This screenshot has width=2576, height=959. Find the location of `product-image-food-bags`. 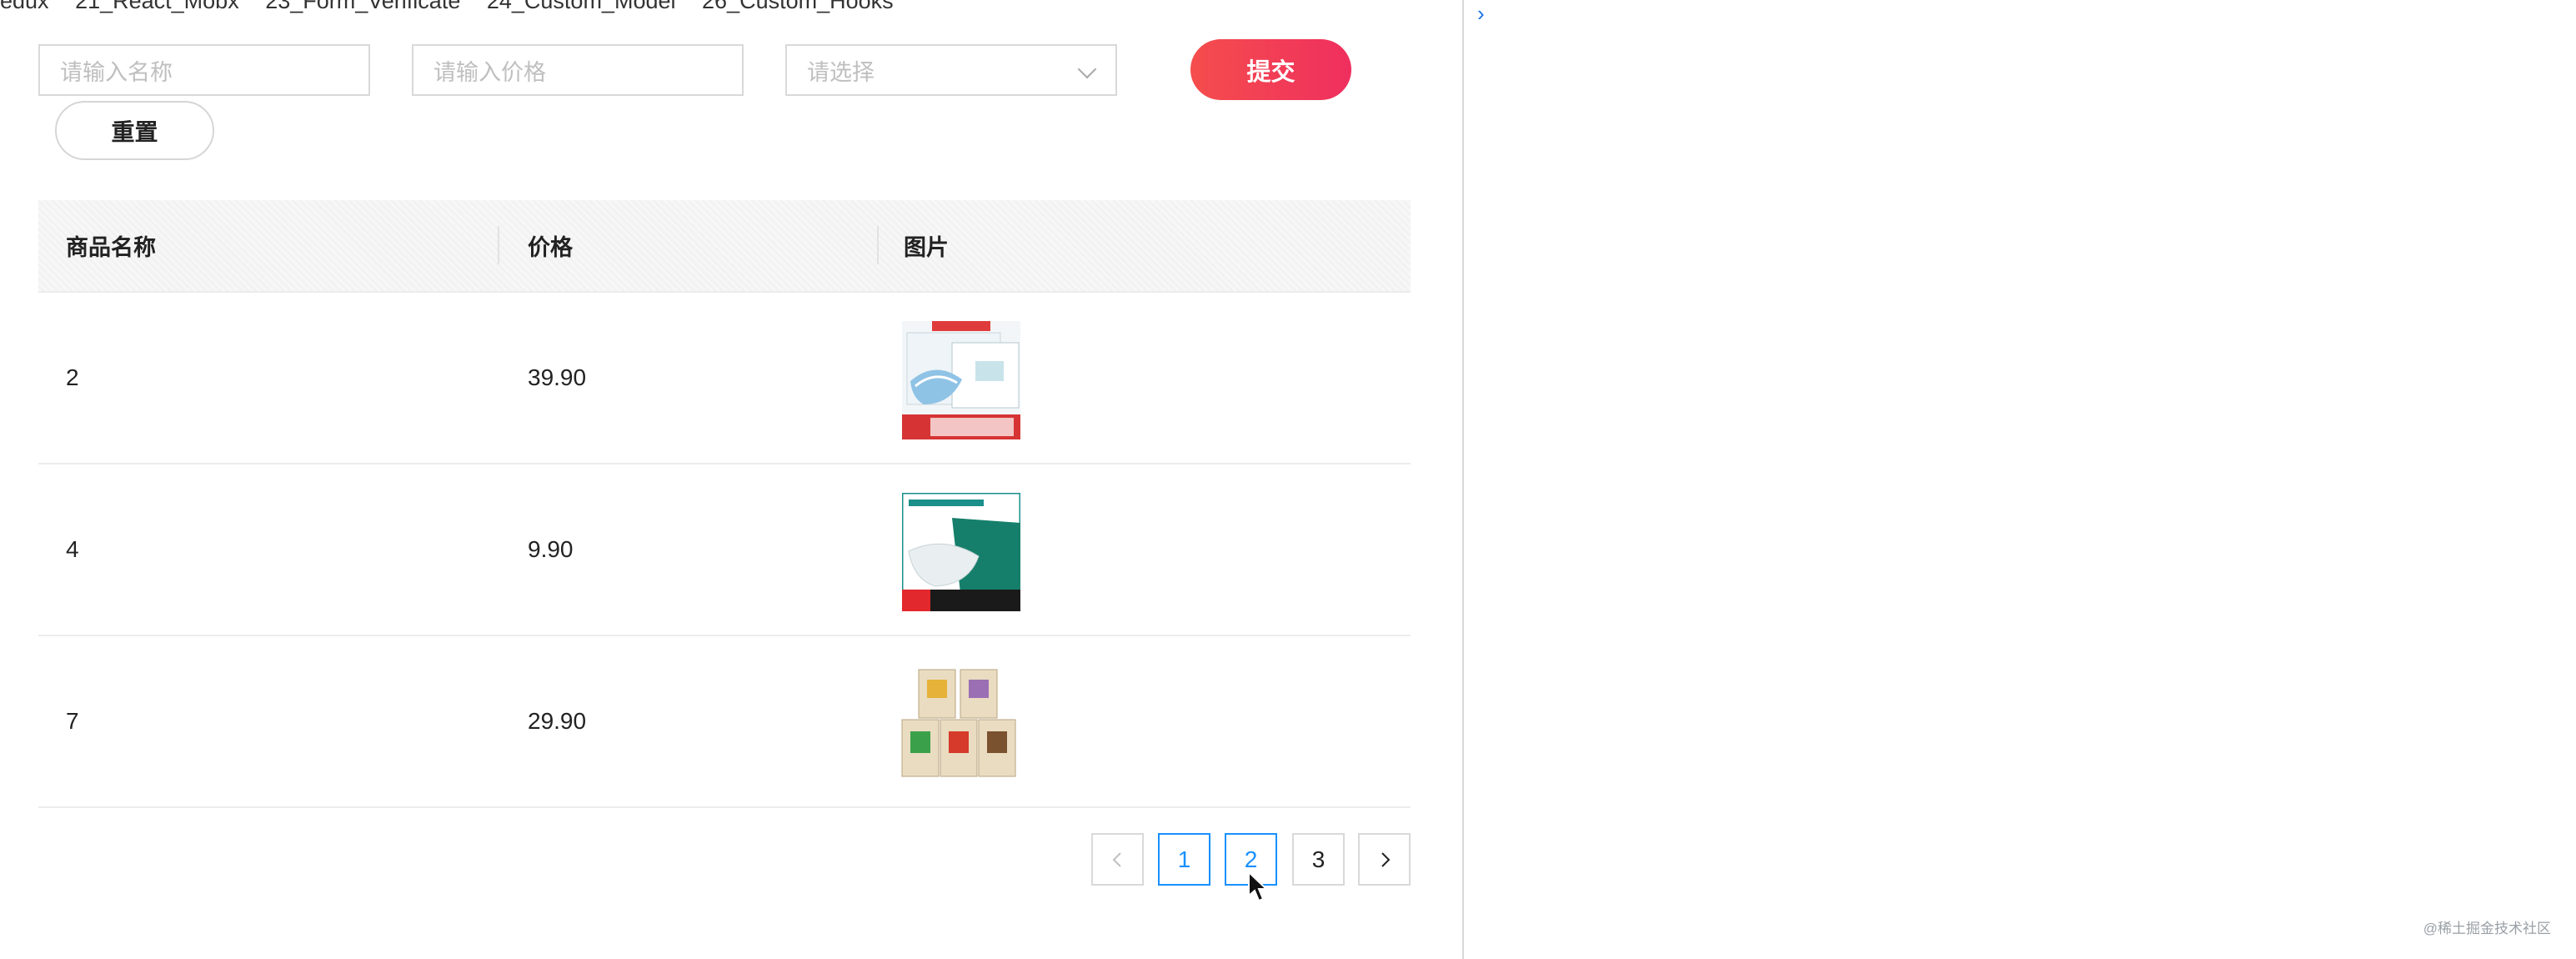

product-image-food-bags is located at coordinates (958, 724).